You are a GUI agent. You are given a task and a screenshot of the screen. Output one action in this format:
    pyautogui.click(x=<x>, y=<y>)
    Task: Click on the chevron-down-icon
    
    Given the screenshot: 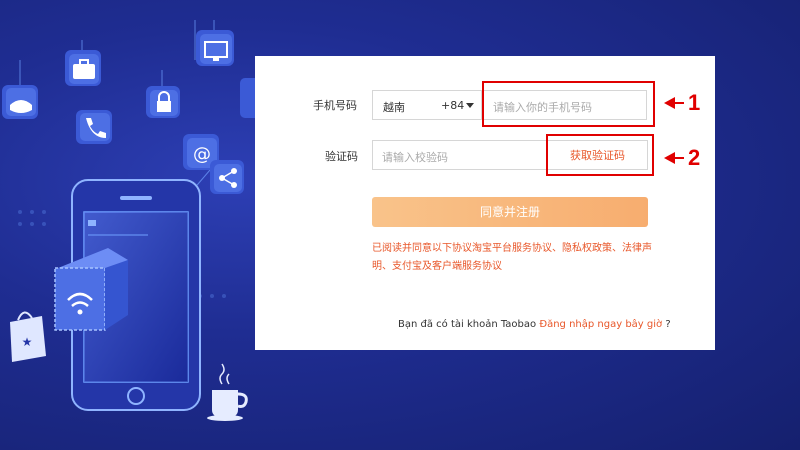 What is the action you would take?
    pyautogui.click(x=470, y=105)
    